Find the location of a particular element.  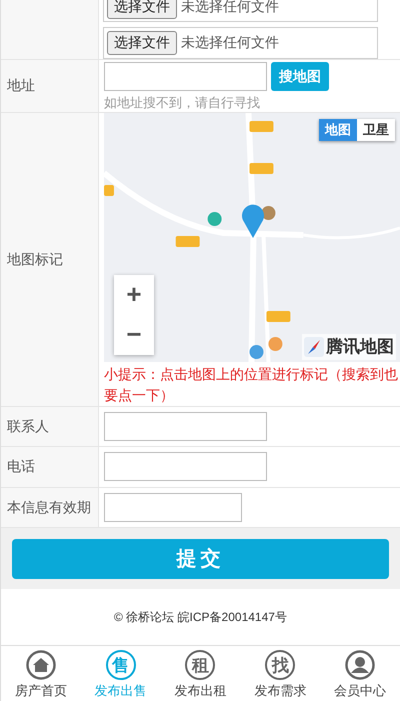

file-status: 未选择任何文件 is located at coordinates (230, 42).